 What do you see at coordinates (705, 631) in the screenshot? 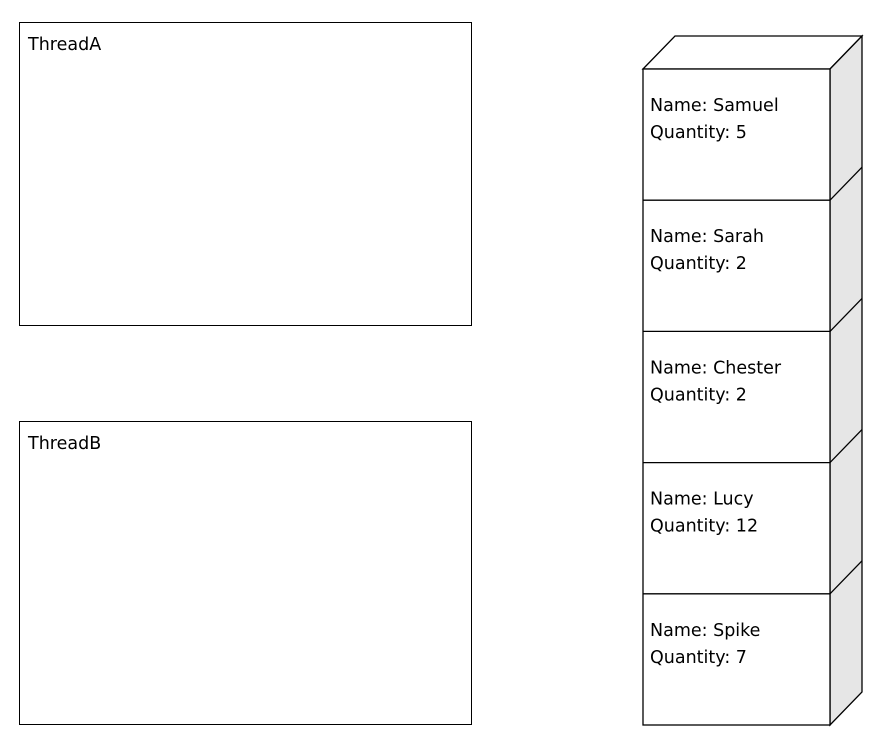
I see `record-name: Name: Spike` at bounding box center [705, 631].